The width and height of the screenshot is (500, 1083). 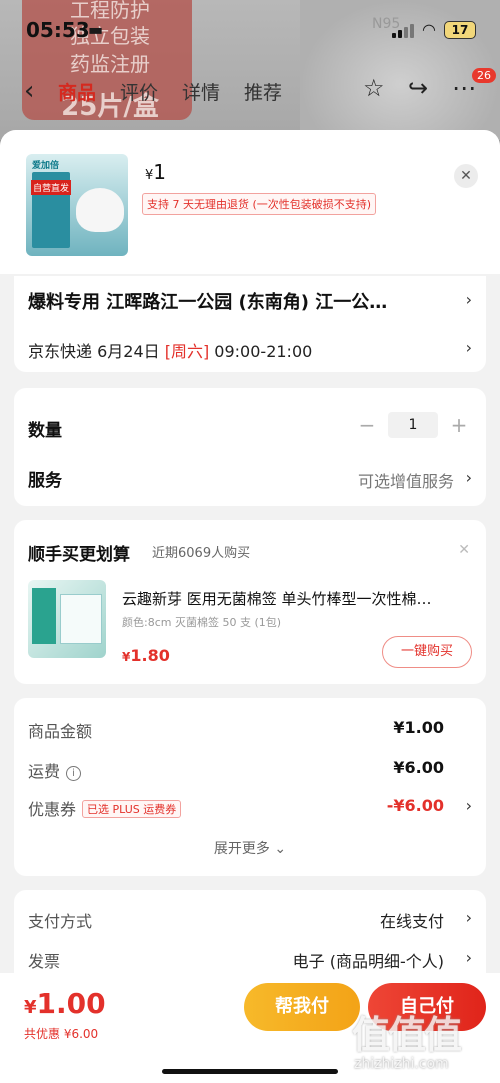 I want to click on bundle-title: 顺手买更划算, so click(x=79, y=555).